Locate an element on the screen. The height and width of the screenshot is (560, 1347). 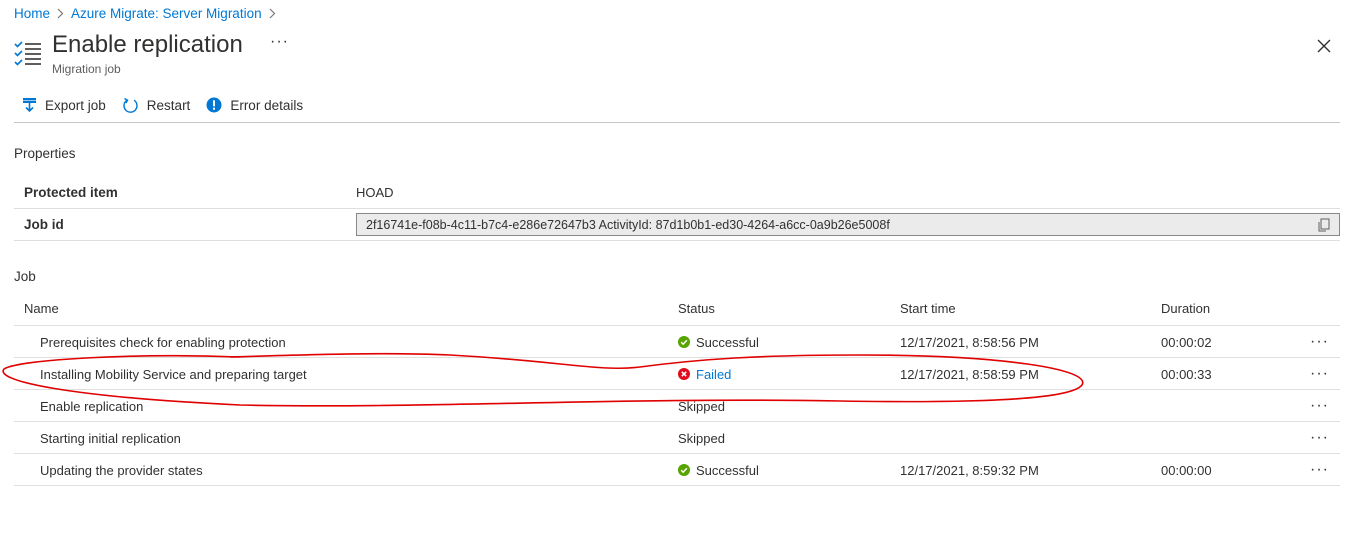
column-header-name: Name is located at coordinates (41, 308).